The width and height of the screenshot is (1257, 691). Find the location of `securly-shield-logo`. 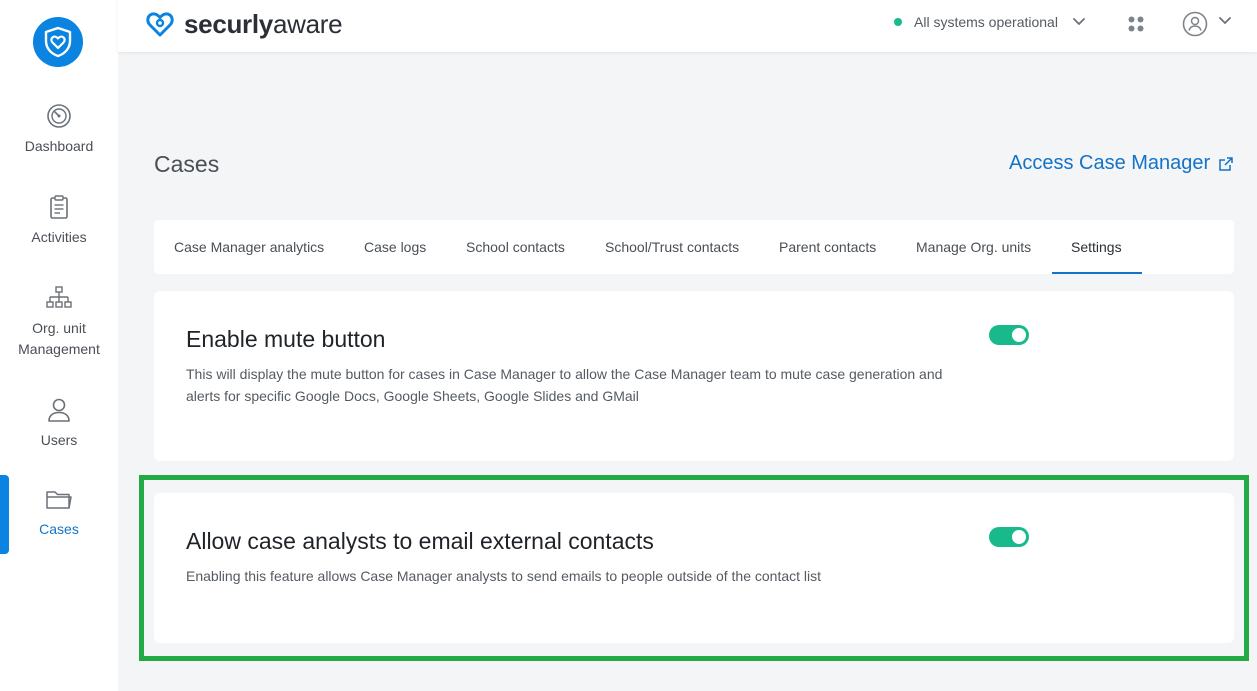

securly-shield-logo is located at coordinates (58, 42).